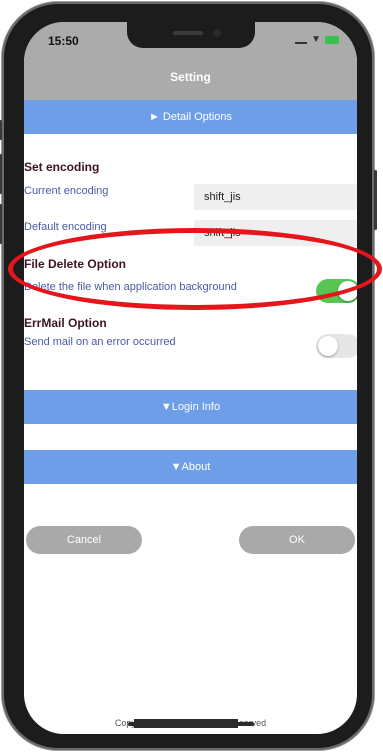 Image resolution: width=383 pixels, height=756 pixels. What do you see at coordinates (191, 724) in the screenshot?
I see `home-indicator` at bounding box center [191, 724].